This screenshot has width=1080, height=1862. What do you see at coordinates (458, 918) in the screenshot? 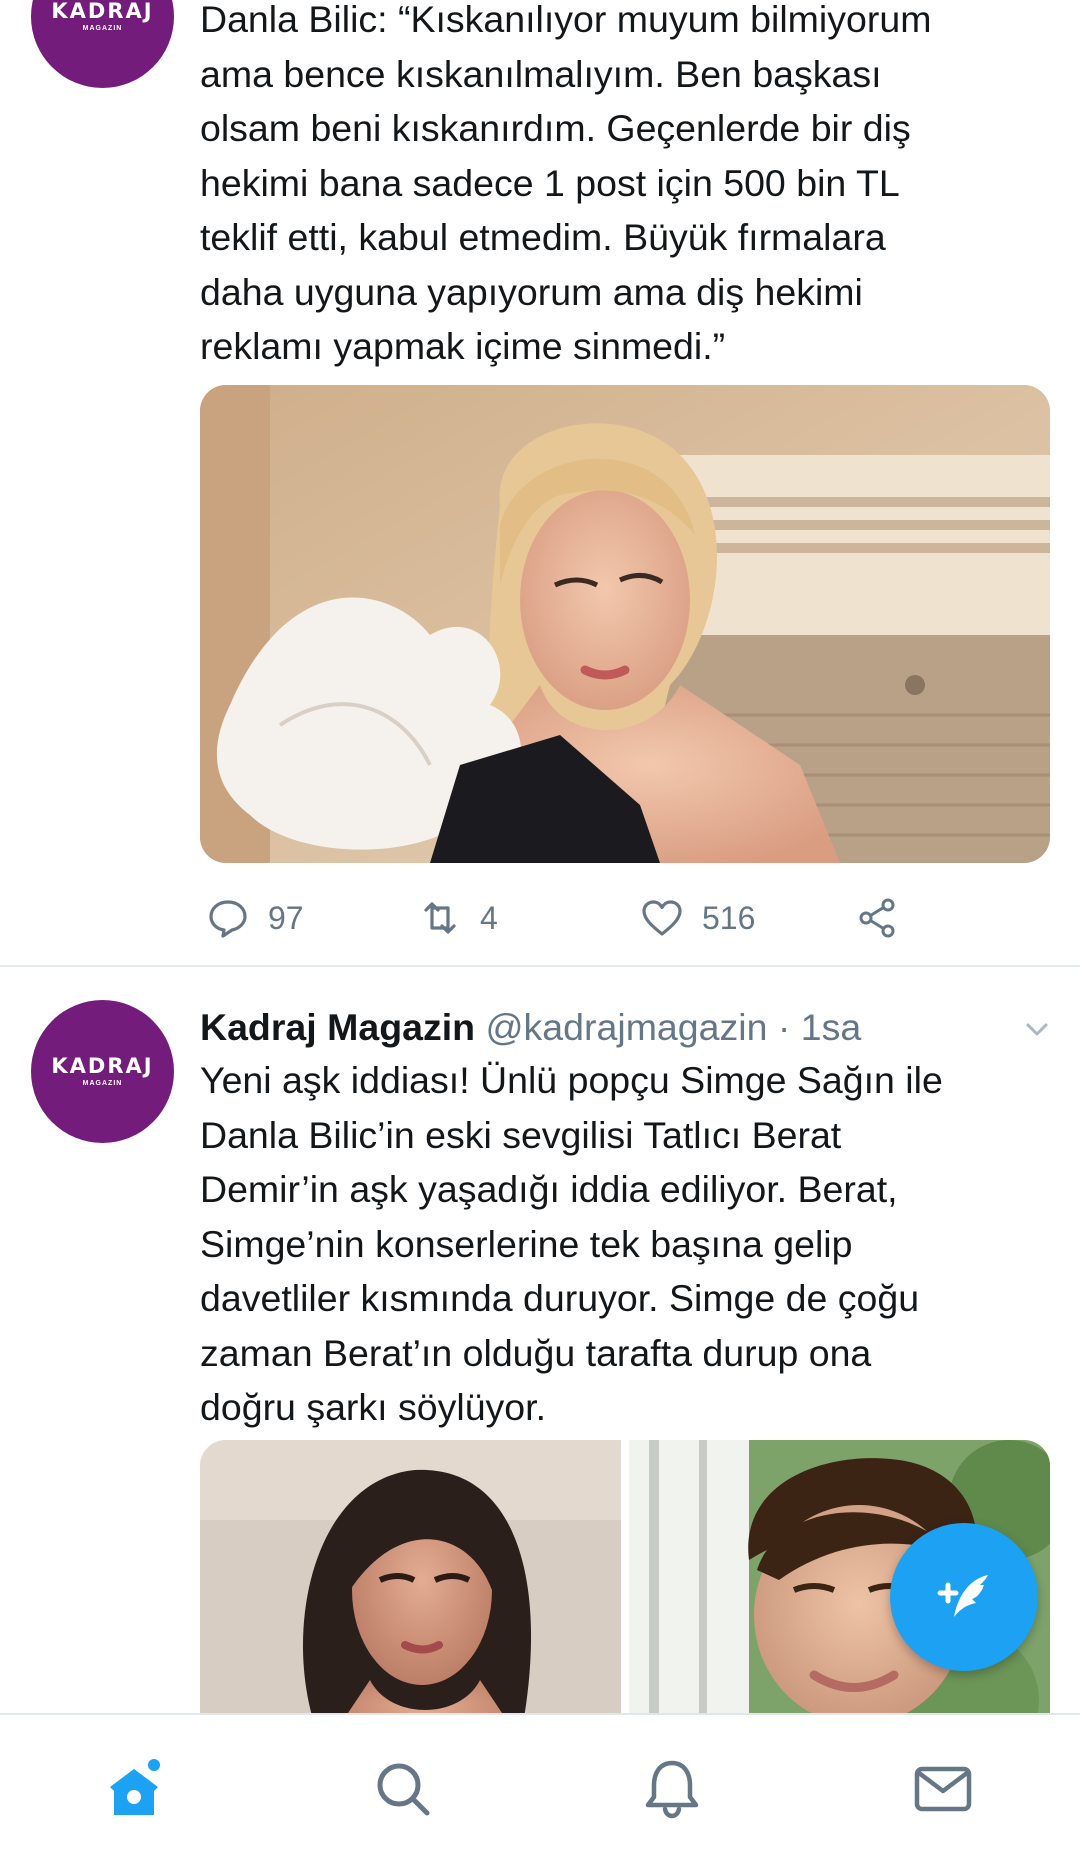
I see `retweet-button: 4` at bounding box center [458, 918].